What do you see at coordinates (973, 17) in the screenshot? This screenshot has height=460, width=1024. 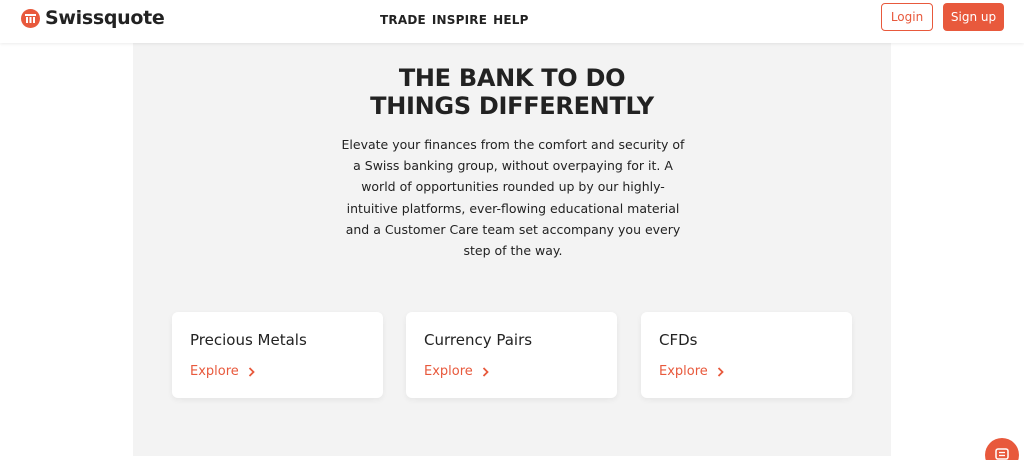 I see `signup-button: Sign up` at bounding box center [973, 17].